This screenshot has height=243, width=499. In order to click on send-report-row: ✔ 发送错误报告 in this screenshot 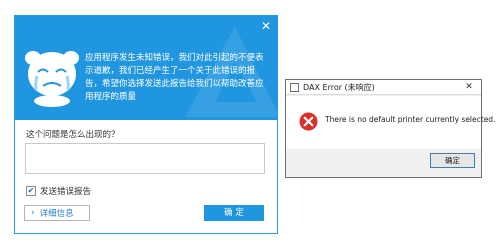, I will do `click(58, 191)`.